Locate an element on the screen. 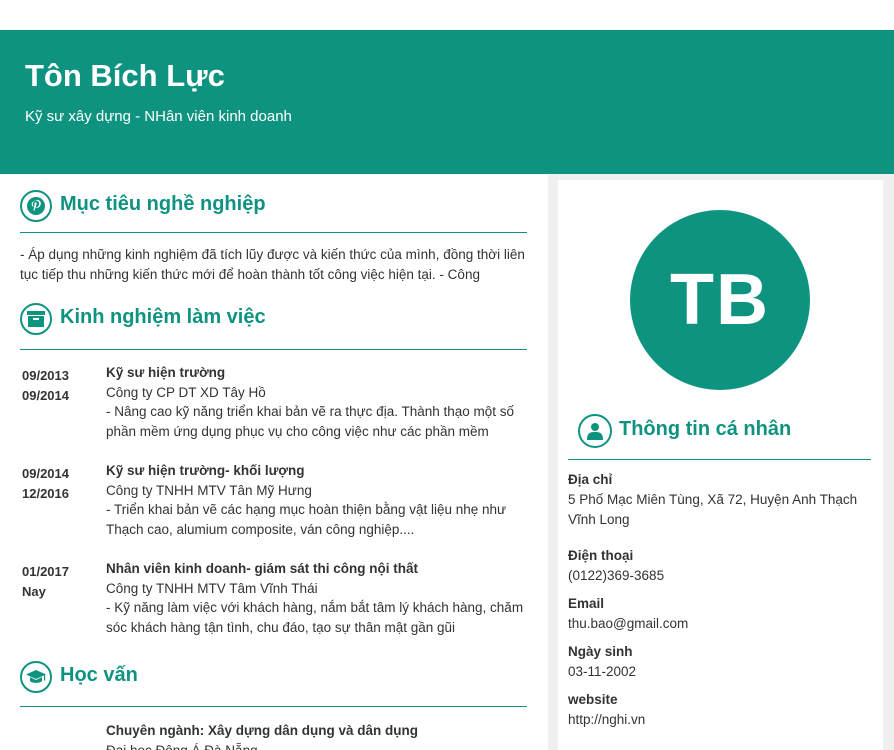  objective-divider is located at coordinates (273, 232).